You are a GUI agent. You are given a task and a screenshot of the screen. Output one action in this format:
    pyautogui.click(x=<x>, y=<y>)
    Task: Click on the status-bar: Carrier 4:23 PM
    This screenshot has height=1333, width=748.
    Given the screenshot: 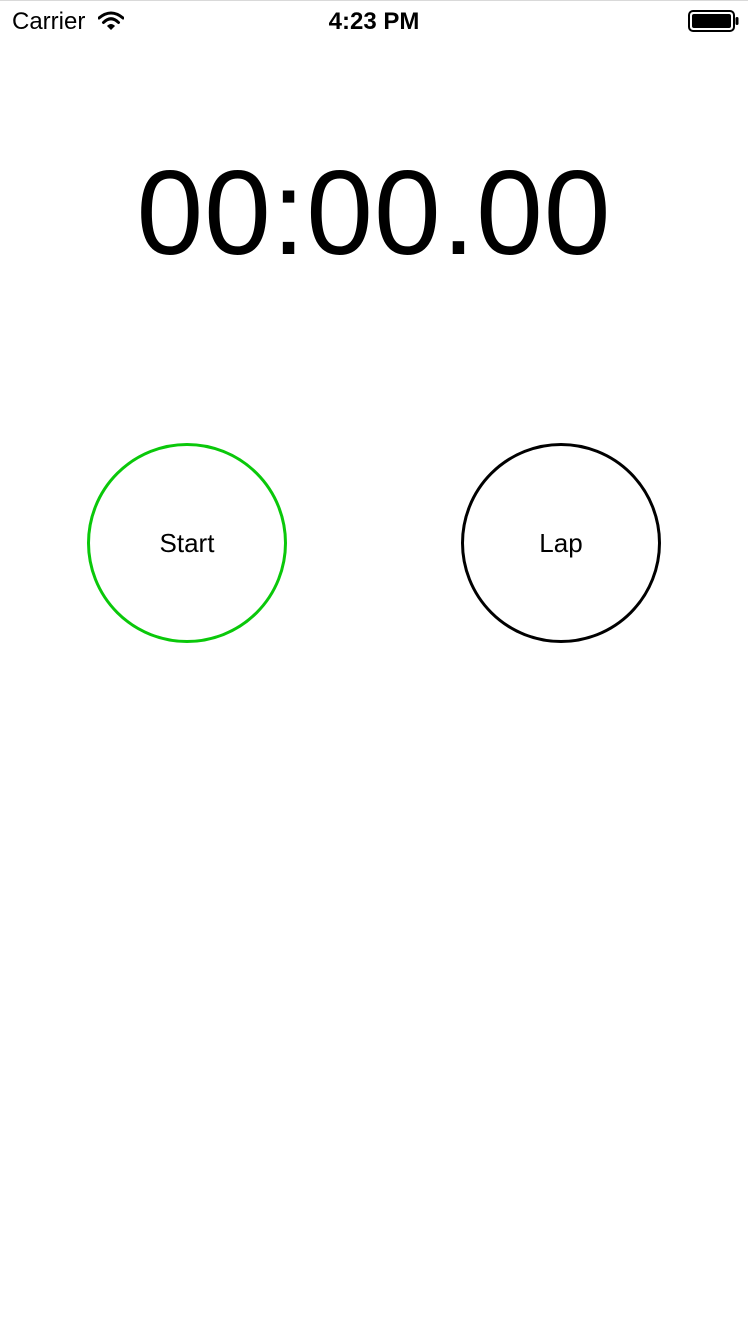 What is the action you would take?
    pyautogui.click(x=374, y=21)
    